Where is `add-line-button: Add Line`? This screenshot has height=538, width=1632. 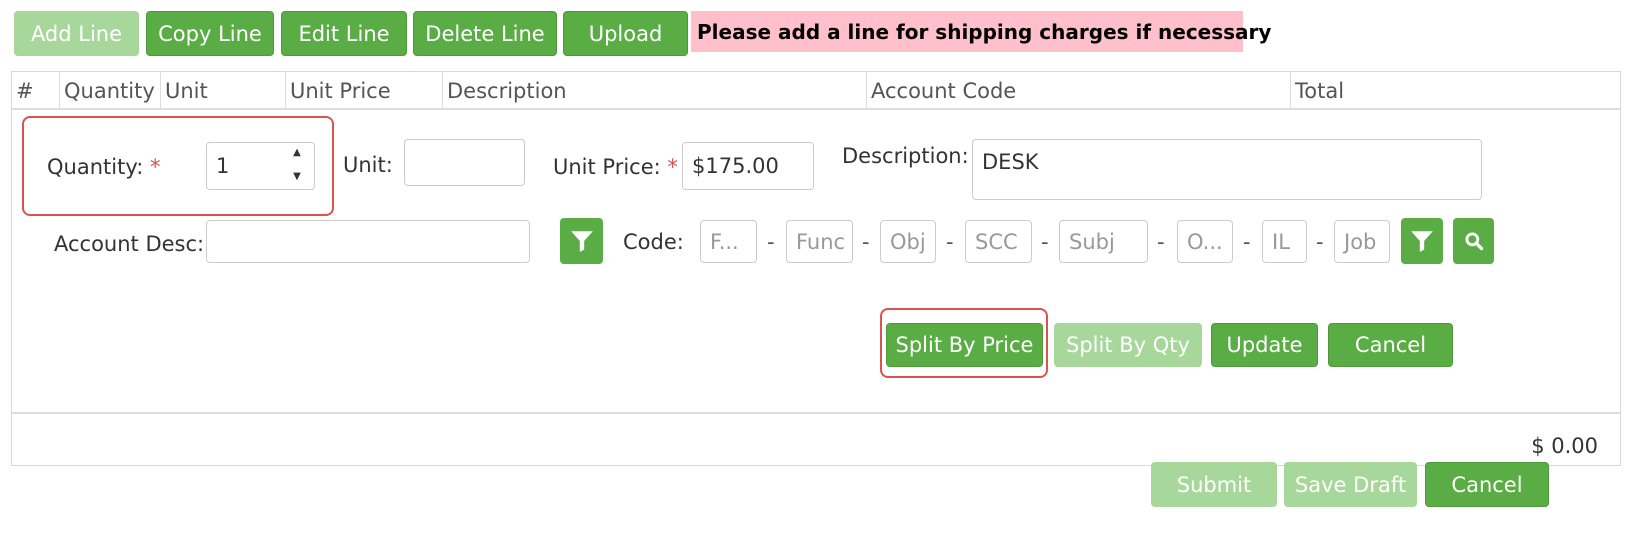 add-line-button: Add Line is located at coordinates (76, 33).